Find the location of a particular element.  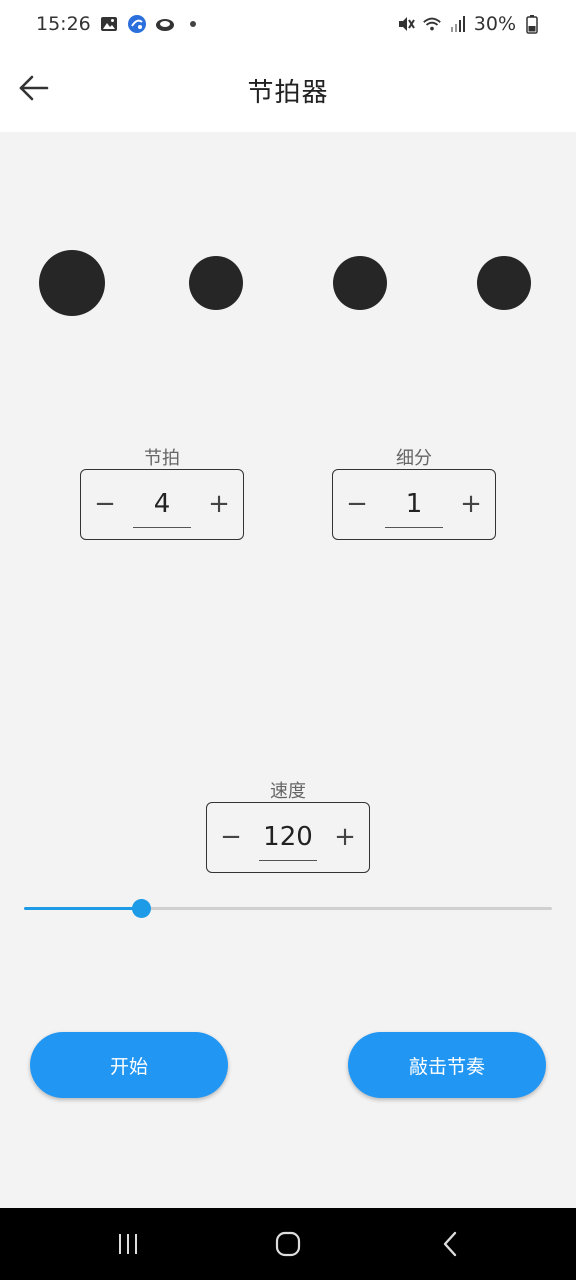

app-icon is located at coordinates (137, 24).